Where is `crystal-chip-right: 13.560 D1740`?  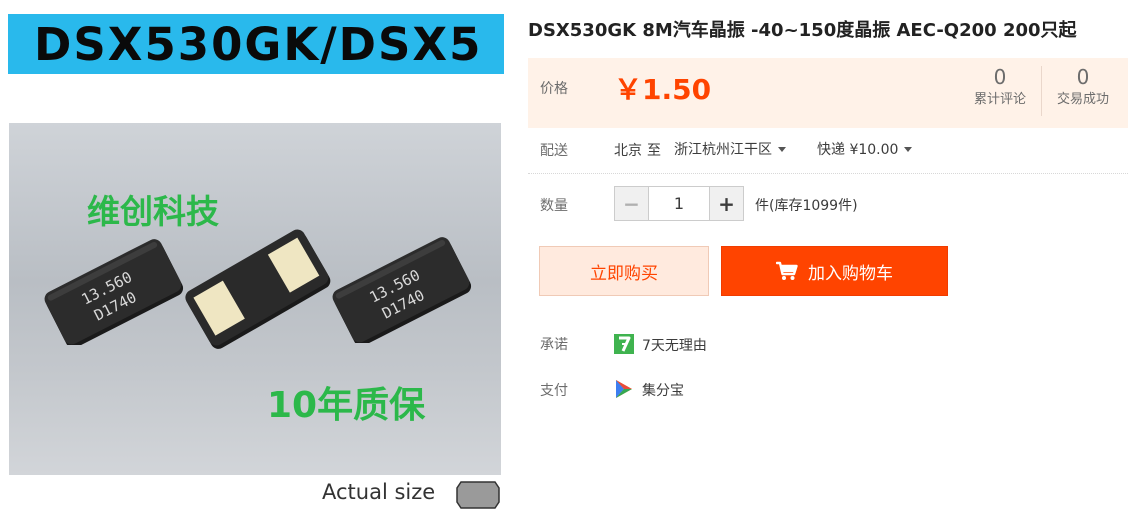
crystal-chip-right: 13.560 D1740 is located at coordinates (402, 290).